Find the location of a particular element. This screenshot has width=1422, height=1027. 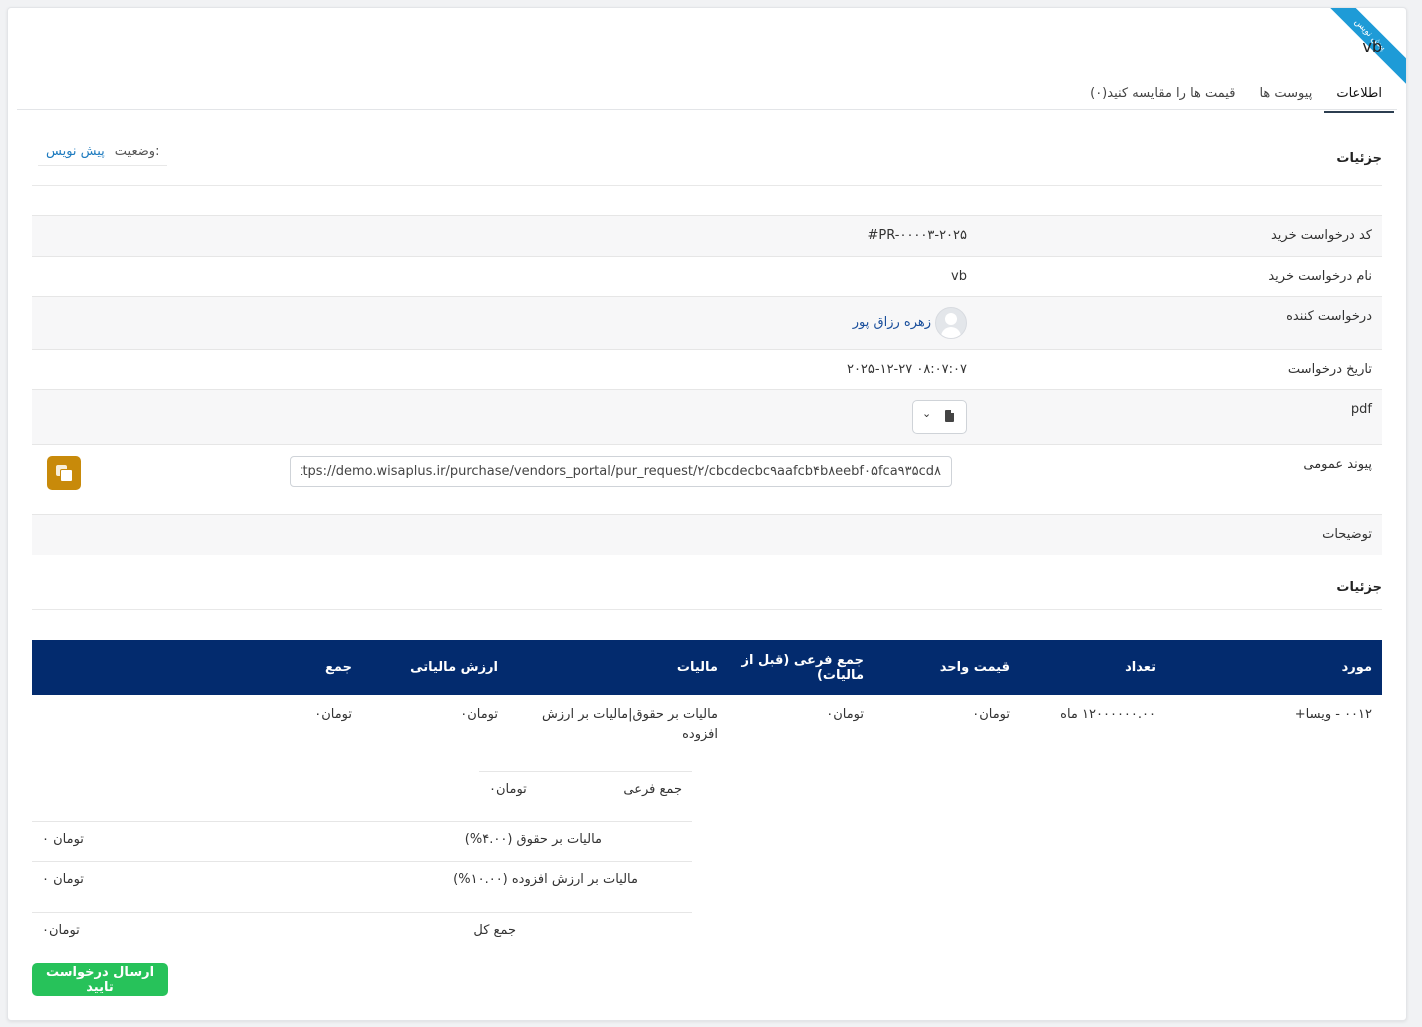

request-date: ۲۰۲۵-۱۲-۲۷ ۰۸:۰۷:۰۷ is located at coordinates (906, 369).